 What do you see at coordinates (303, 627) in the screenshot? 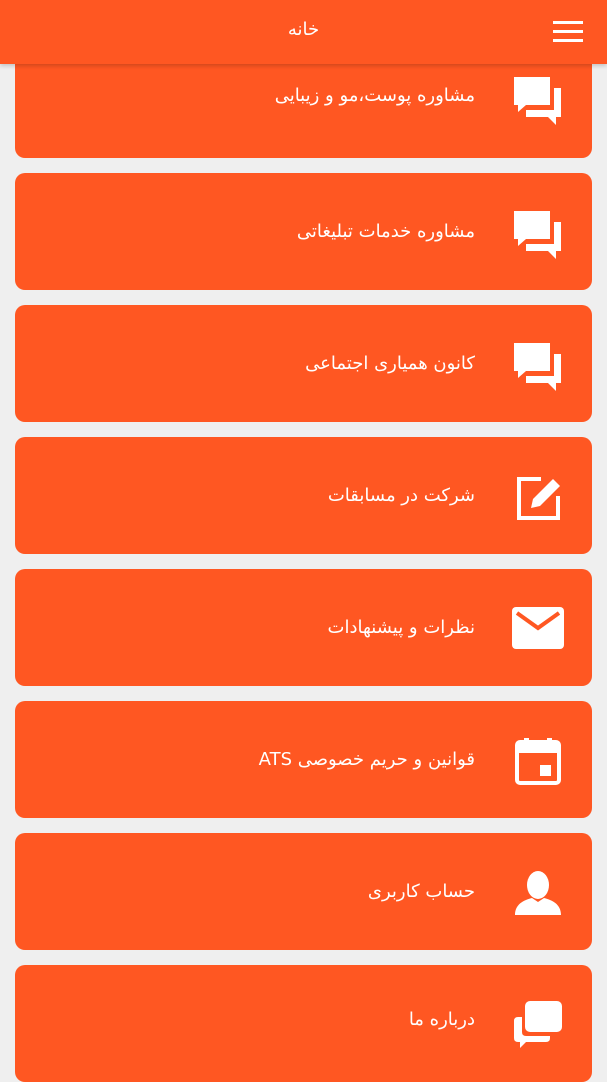
I see `menu-item-feedback-suggestions: نظرات و پیشنهادات` at bounding box center [303, 627].